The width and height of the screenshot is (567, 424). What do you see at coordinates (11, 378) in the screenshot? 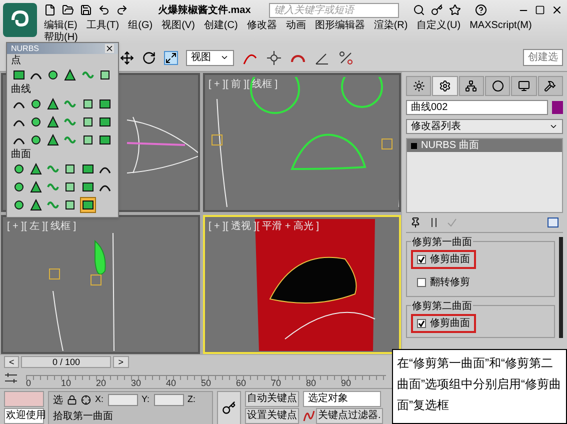
I see `track-bar-icon` at bounding box center [11, 378].